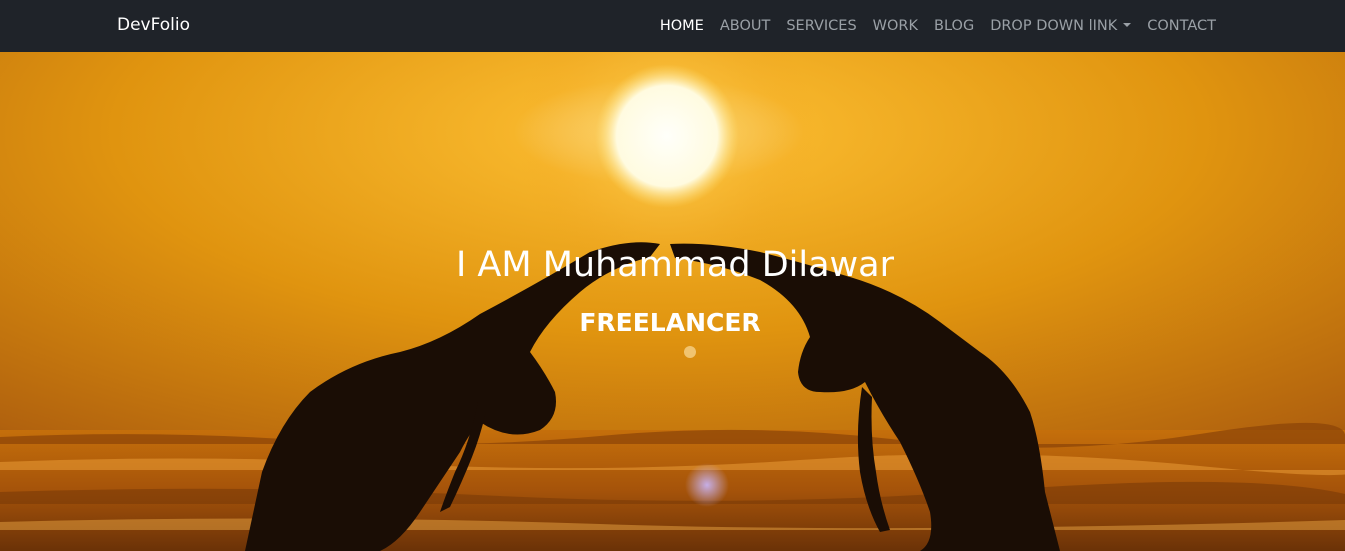 This screenshot has height=551, width=1345. I want to click on nav-link-contact: CONTACT, so click(1181, 26).